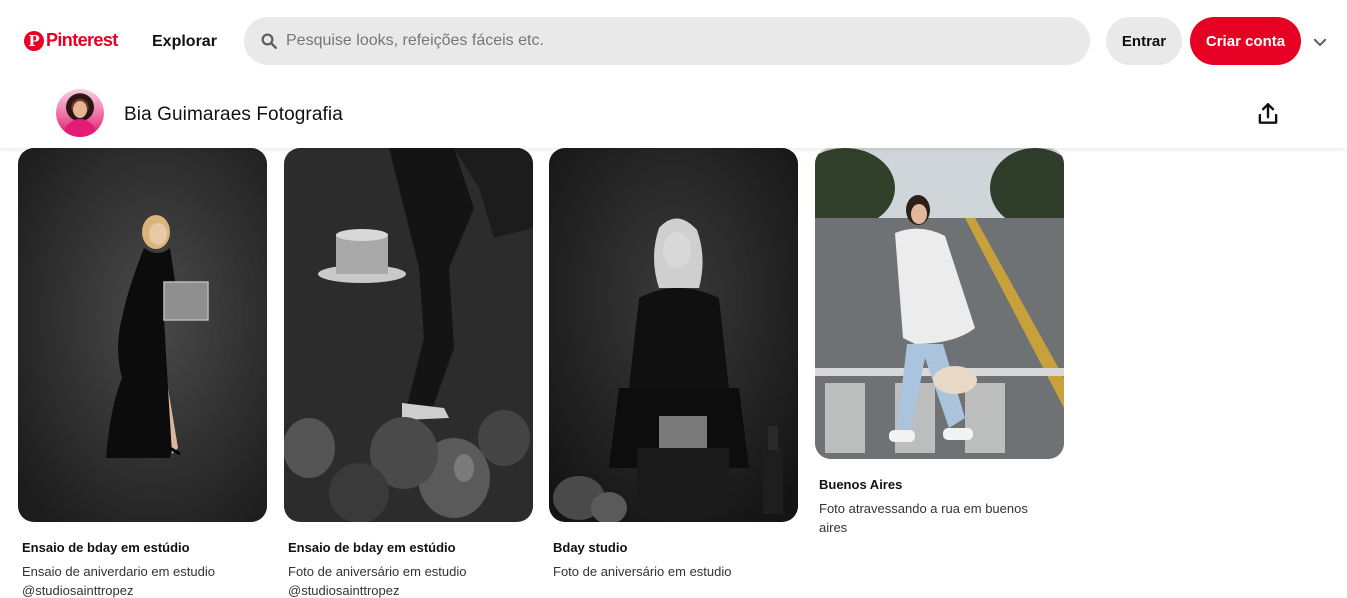 This screenshot has width=1347, height=598. What do you see at coordinates (673, 548) in the screenshot?
I see `pin-title: Bday studio` at bounding box center [673, 548].